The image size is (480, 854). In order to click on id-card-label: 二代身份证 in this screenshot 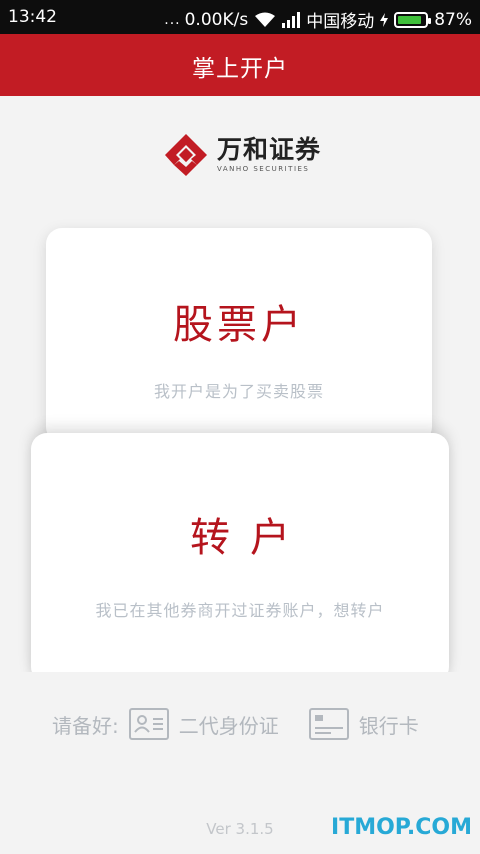, I will do `click(228, 725)`.